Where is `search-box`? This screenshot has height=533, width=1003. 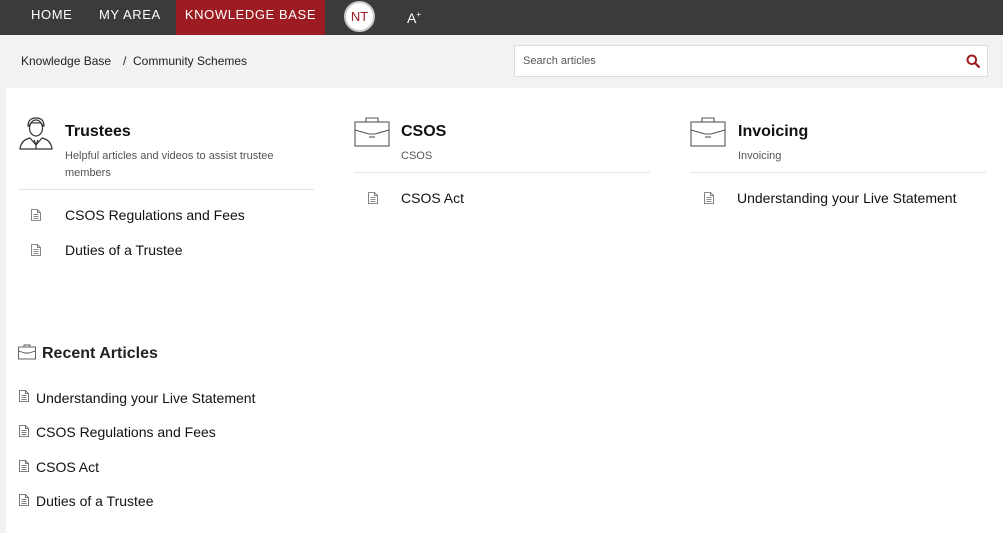 search-box is located at coordinates (751, 61).